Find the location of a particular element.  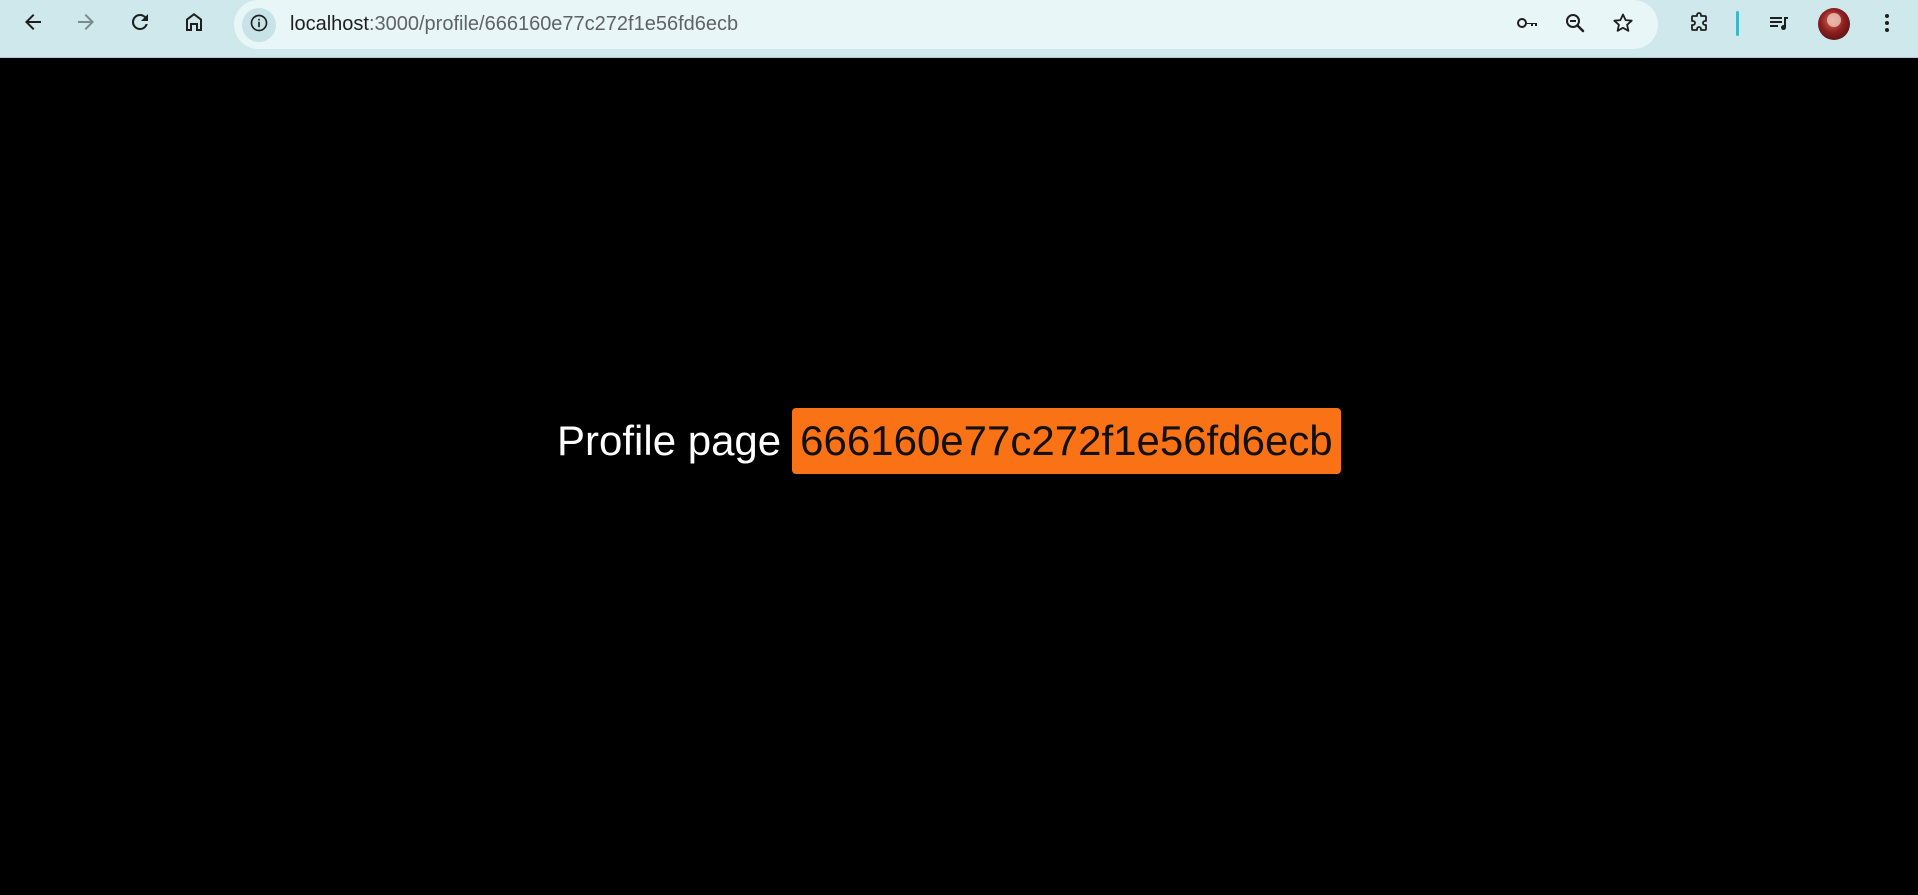

home-icon is located at coordinates (194, 24).